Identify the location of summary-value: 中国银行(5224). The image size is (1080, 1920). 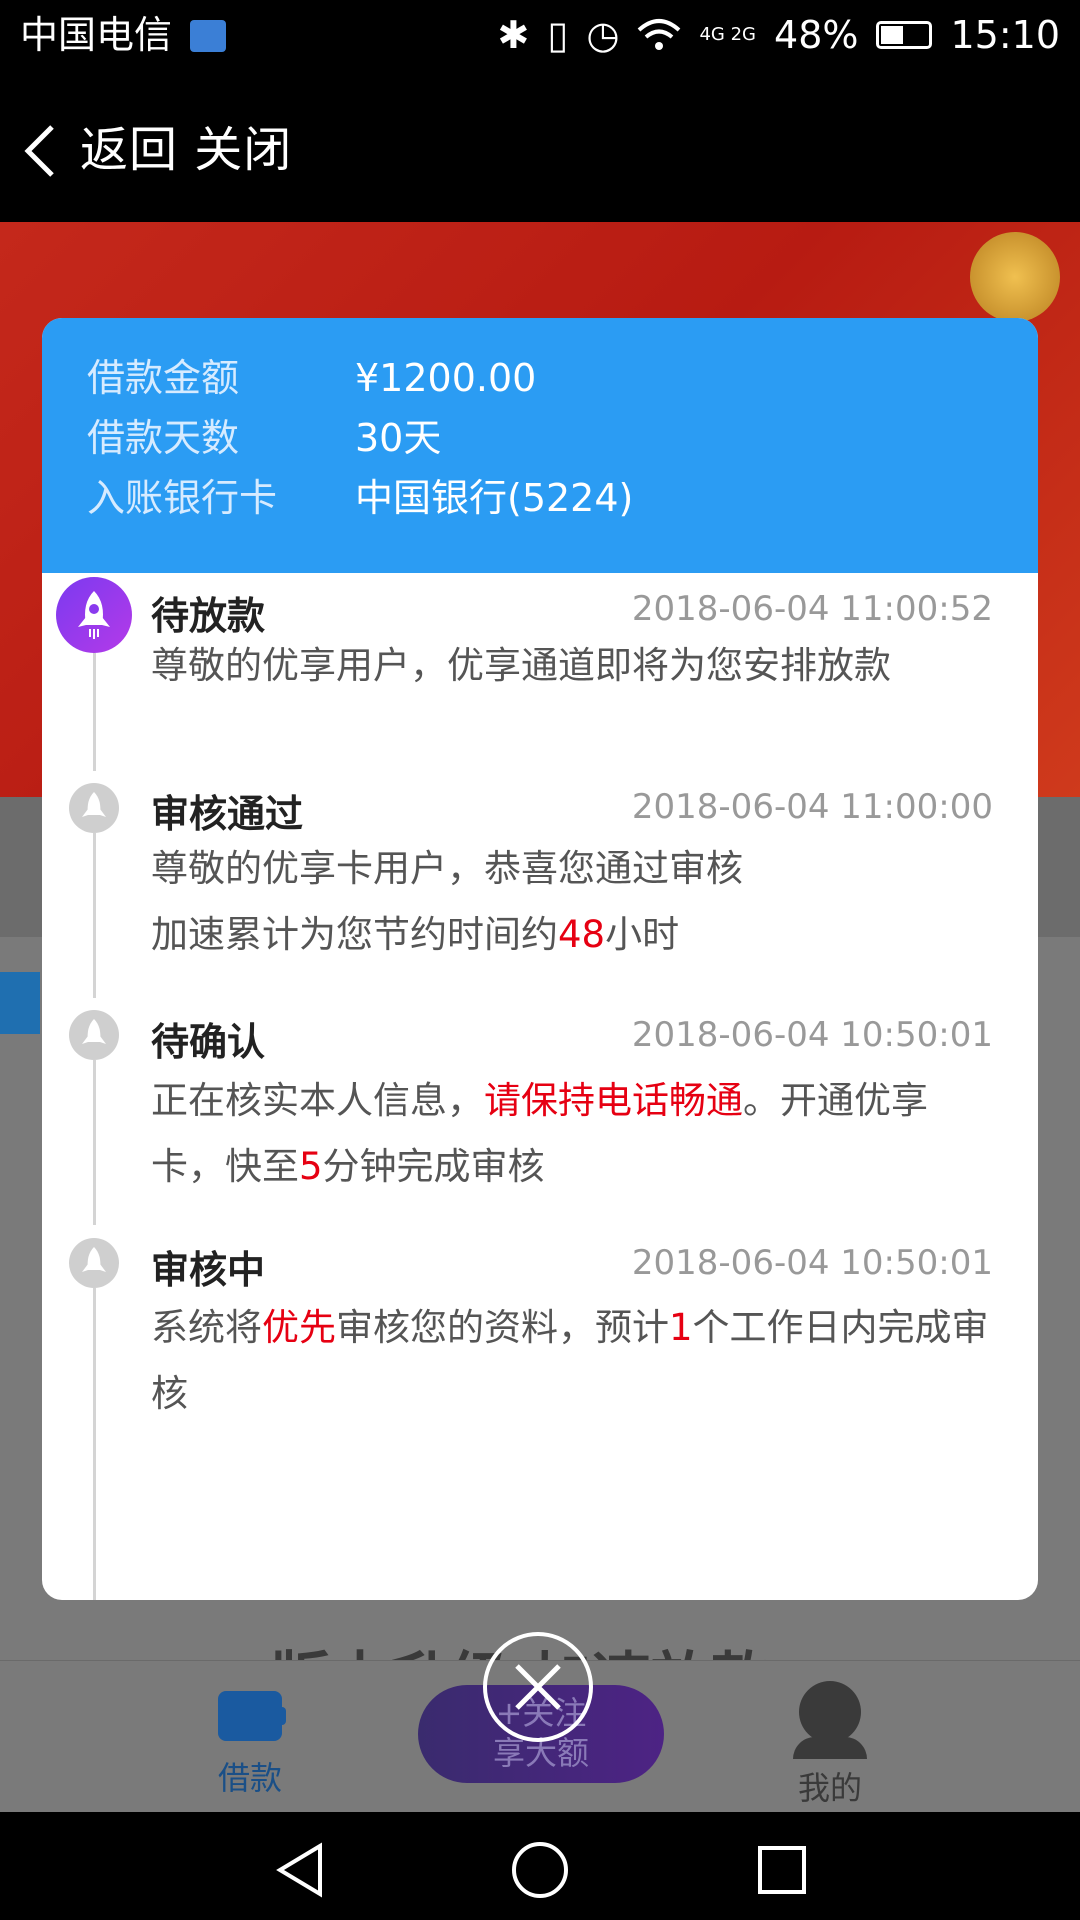
(494, 498).